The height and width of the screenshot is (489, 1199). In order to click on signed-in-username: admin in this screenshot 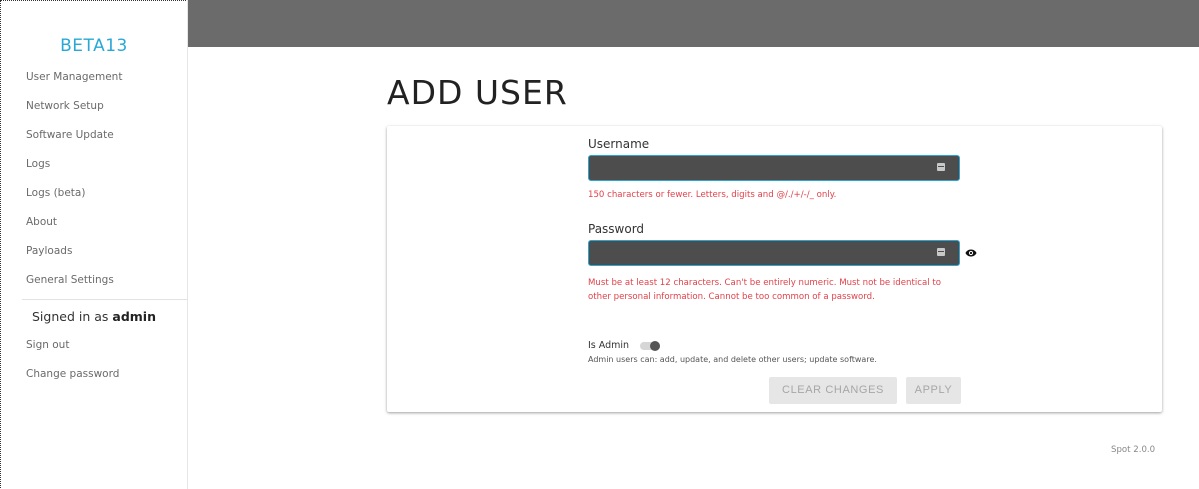, I will do `click(134, 316)`.